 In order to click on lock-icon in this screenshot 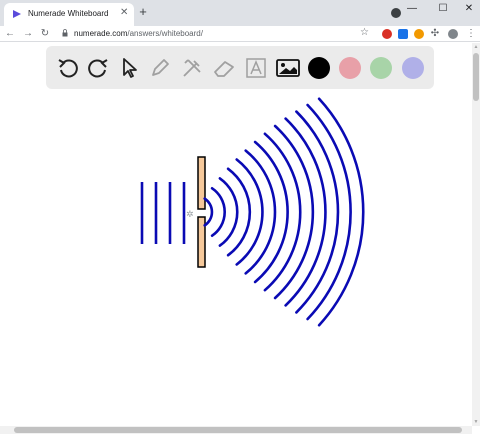, I will do `click(65, 33)`.